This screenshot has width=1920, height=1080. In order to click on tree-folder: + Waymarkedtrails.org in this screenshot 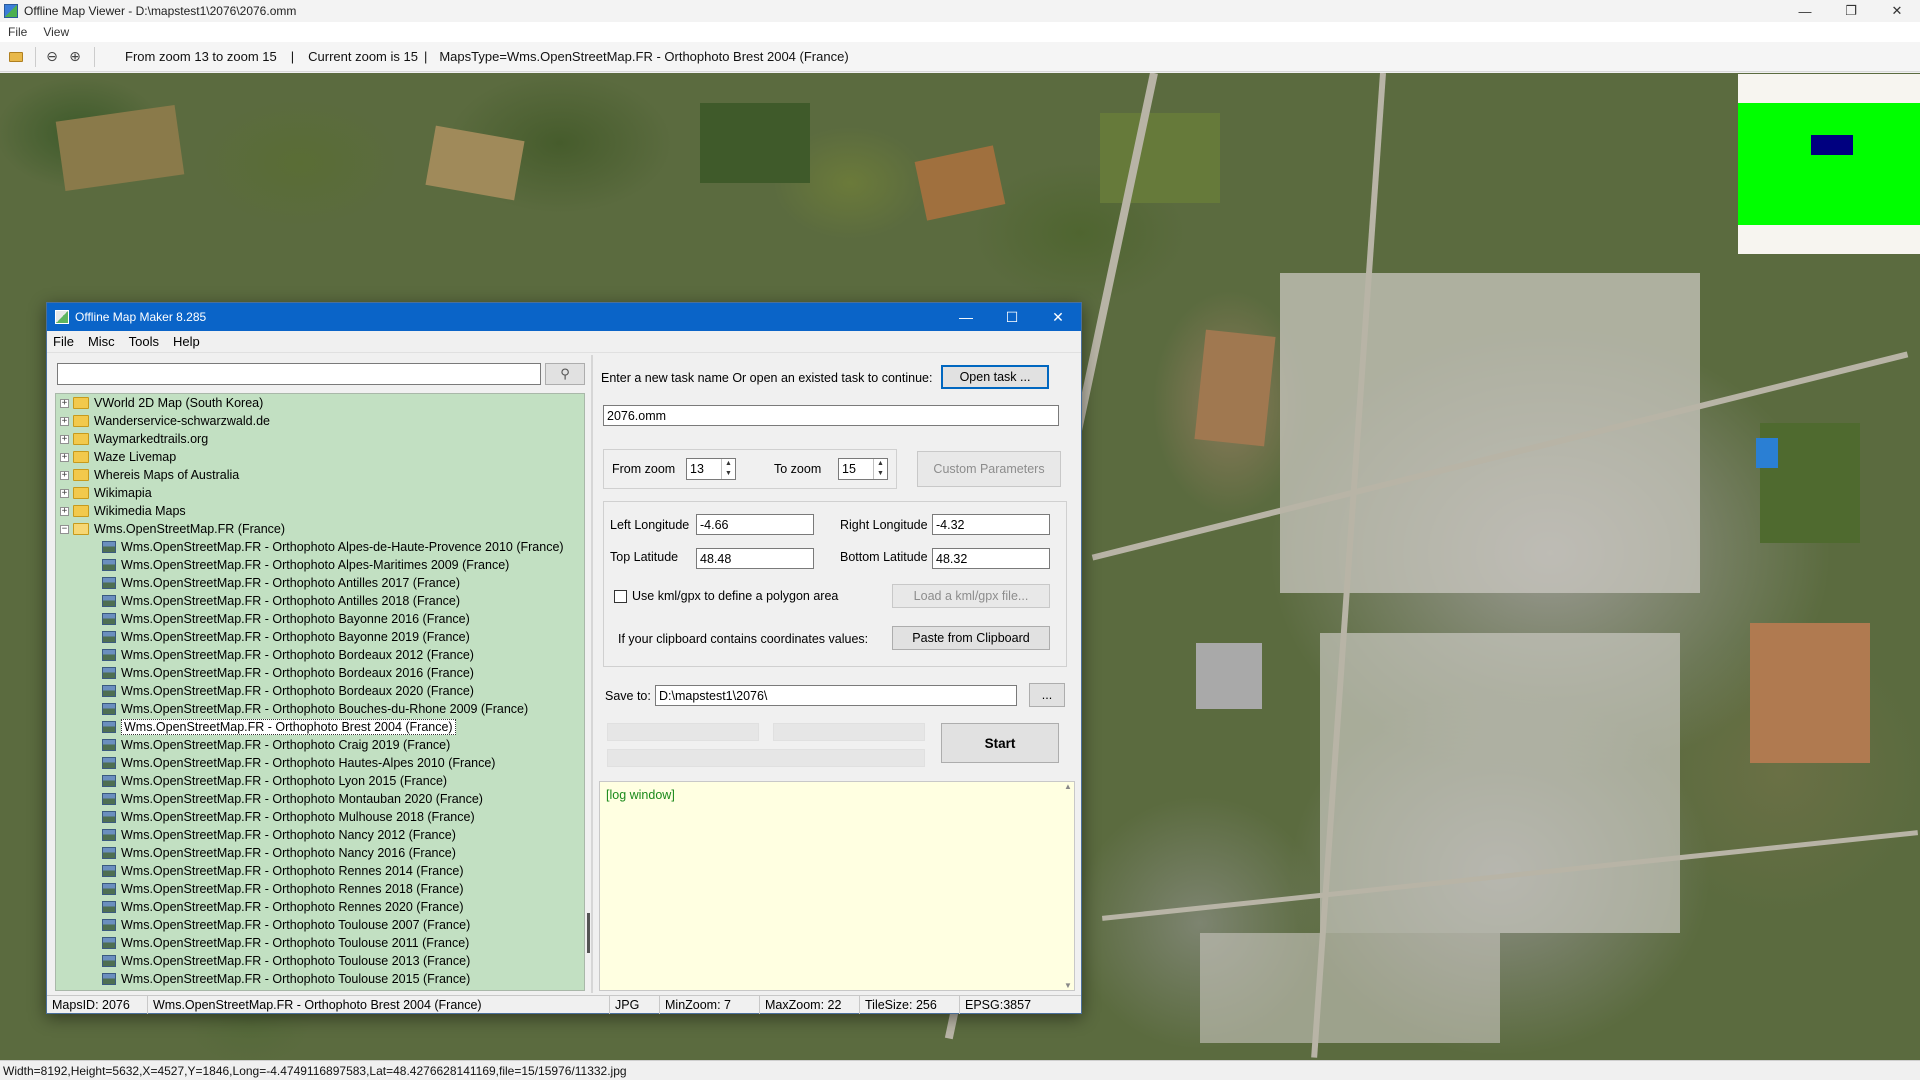, I will do `click(320, 439)`.